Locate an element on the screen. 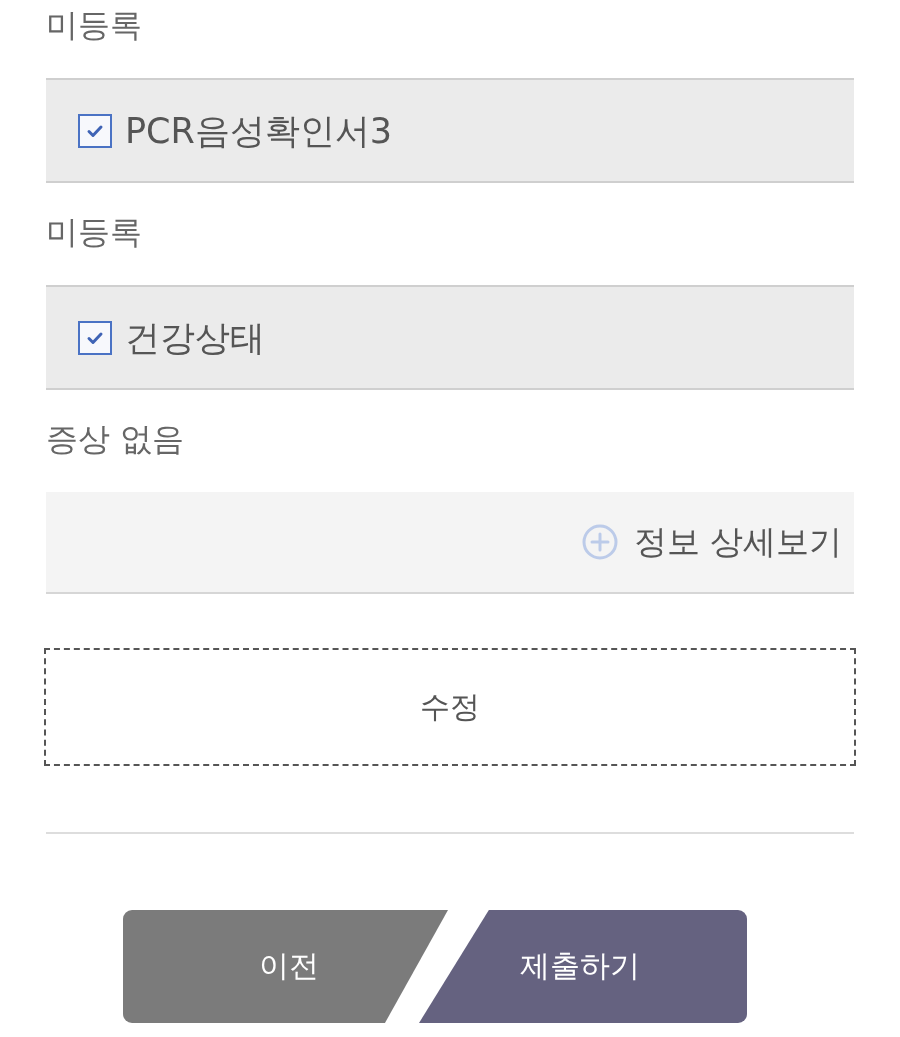 This screenshot has height=1037, width=900. edit-button: 수정 is located at coordinates (450, 707).